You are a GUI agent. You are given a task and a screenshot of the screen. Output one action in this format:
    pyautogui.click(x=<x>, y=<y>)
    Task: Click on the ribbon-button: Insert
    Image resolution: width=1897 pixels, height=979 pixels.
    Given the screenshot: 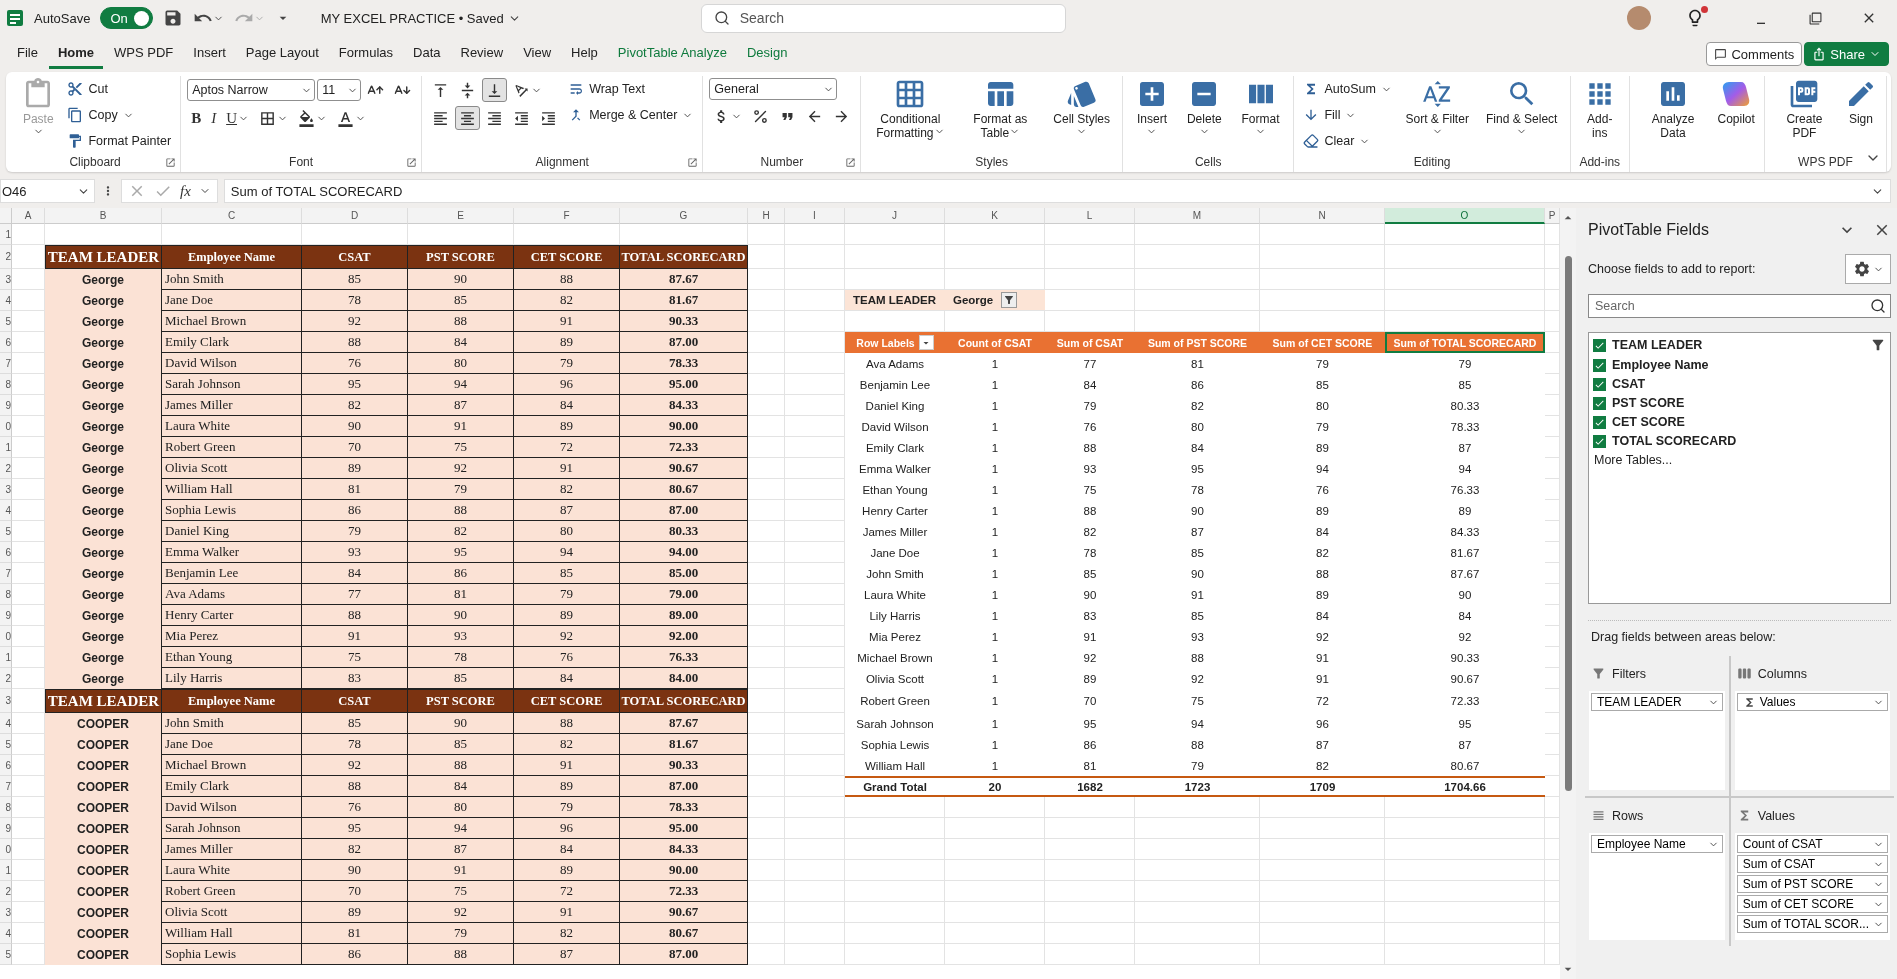 What is the action you would take?
    pyautogui.click(x=1151, y=109)
    